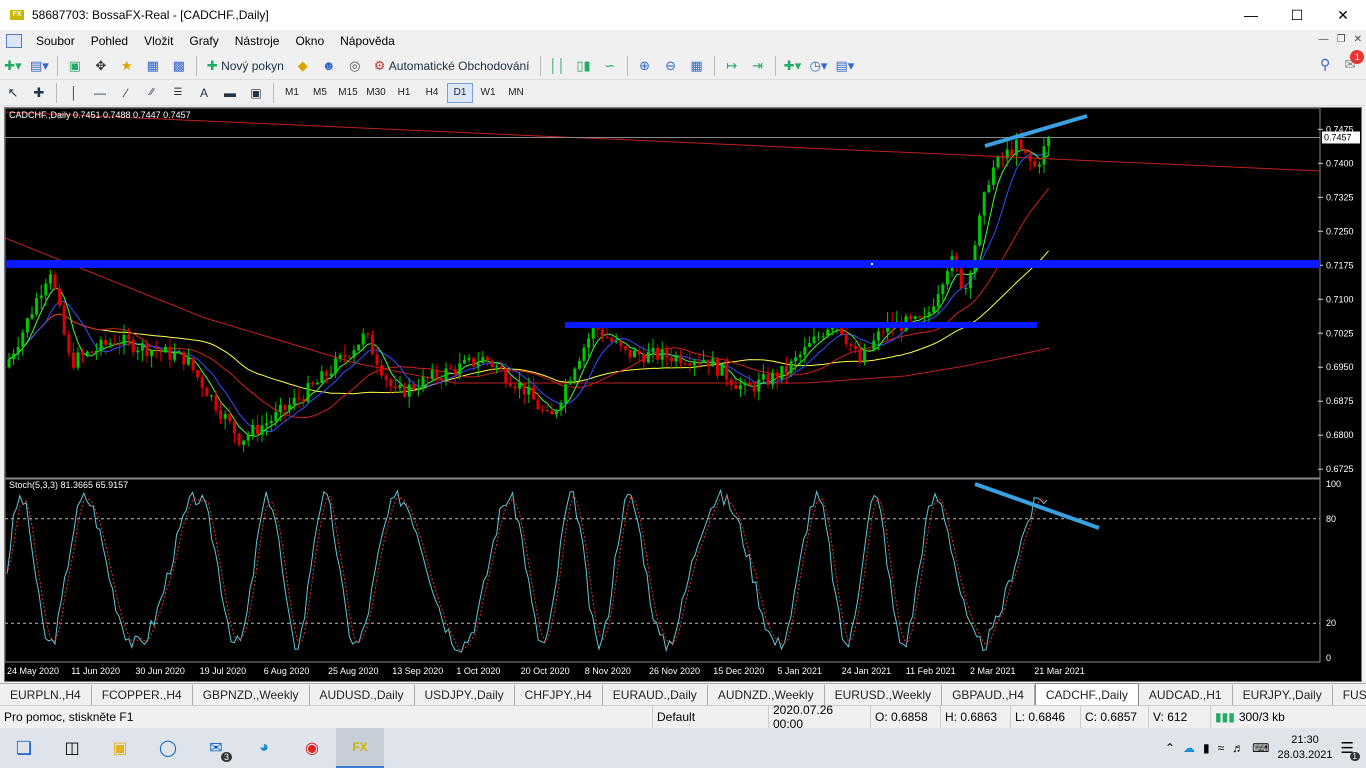 This screenshot has width=1366, height=768. What do you see at coordinates (460, 92) in the screenshot?
I see `timeframe-d1: D1` at bounding box center [460, 92].